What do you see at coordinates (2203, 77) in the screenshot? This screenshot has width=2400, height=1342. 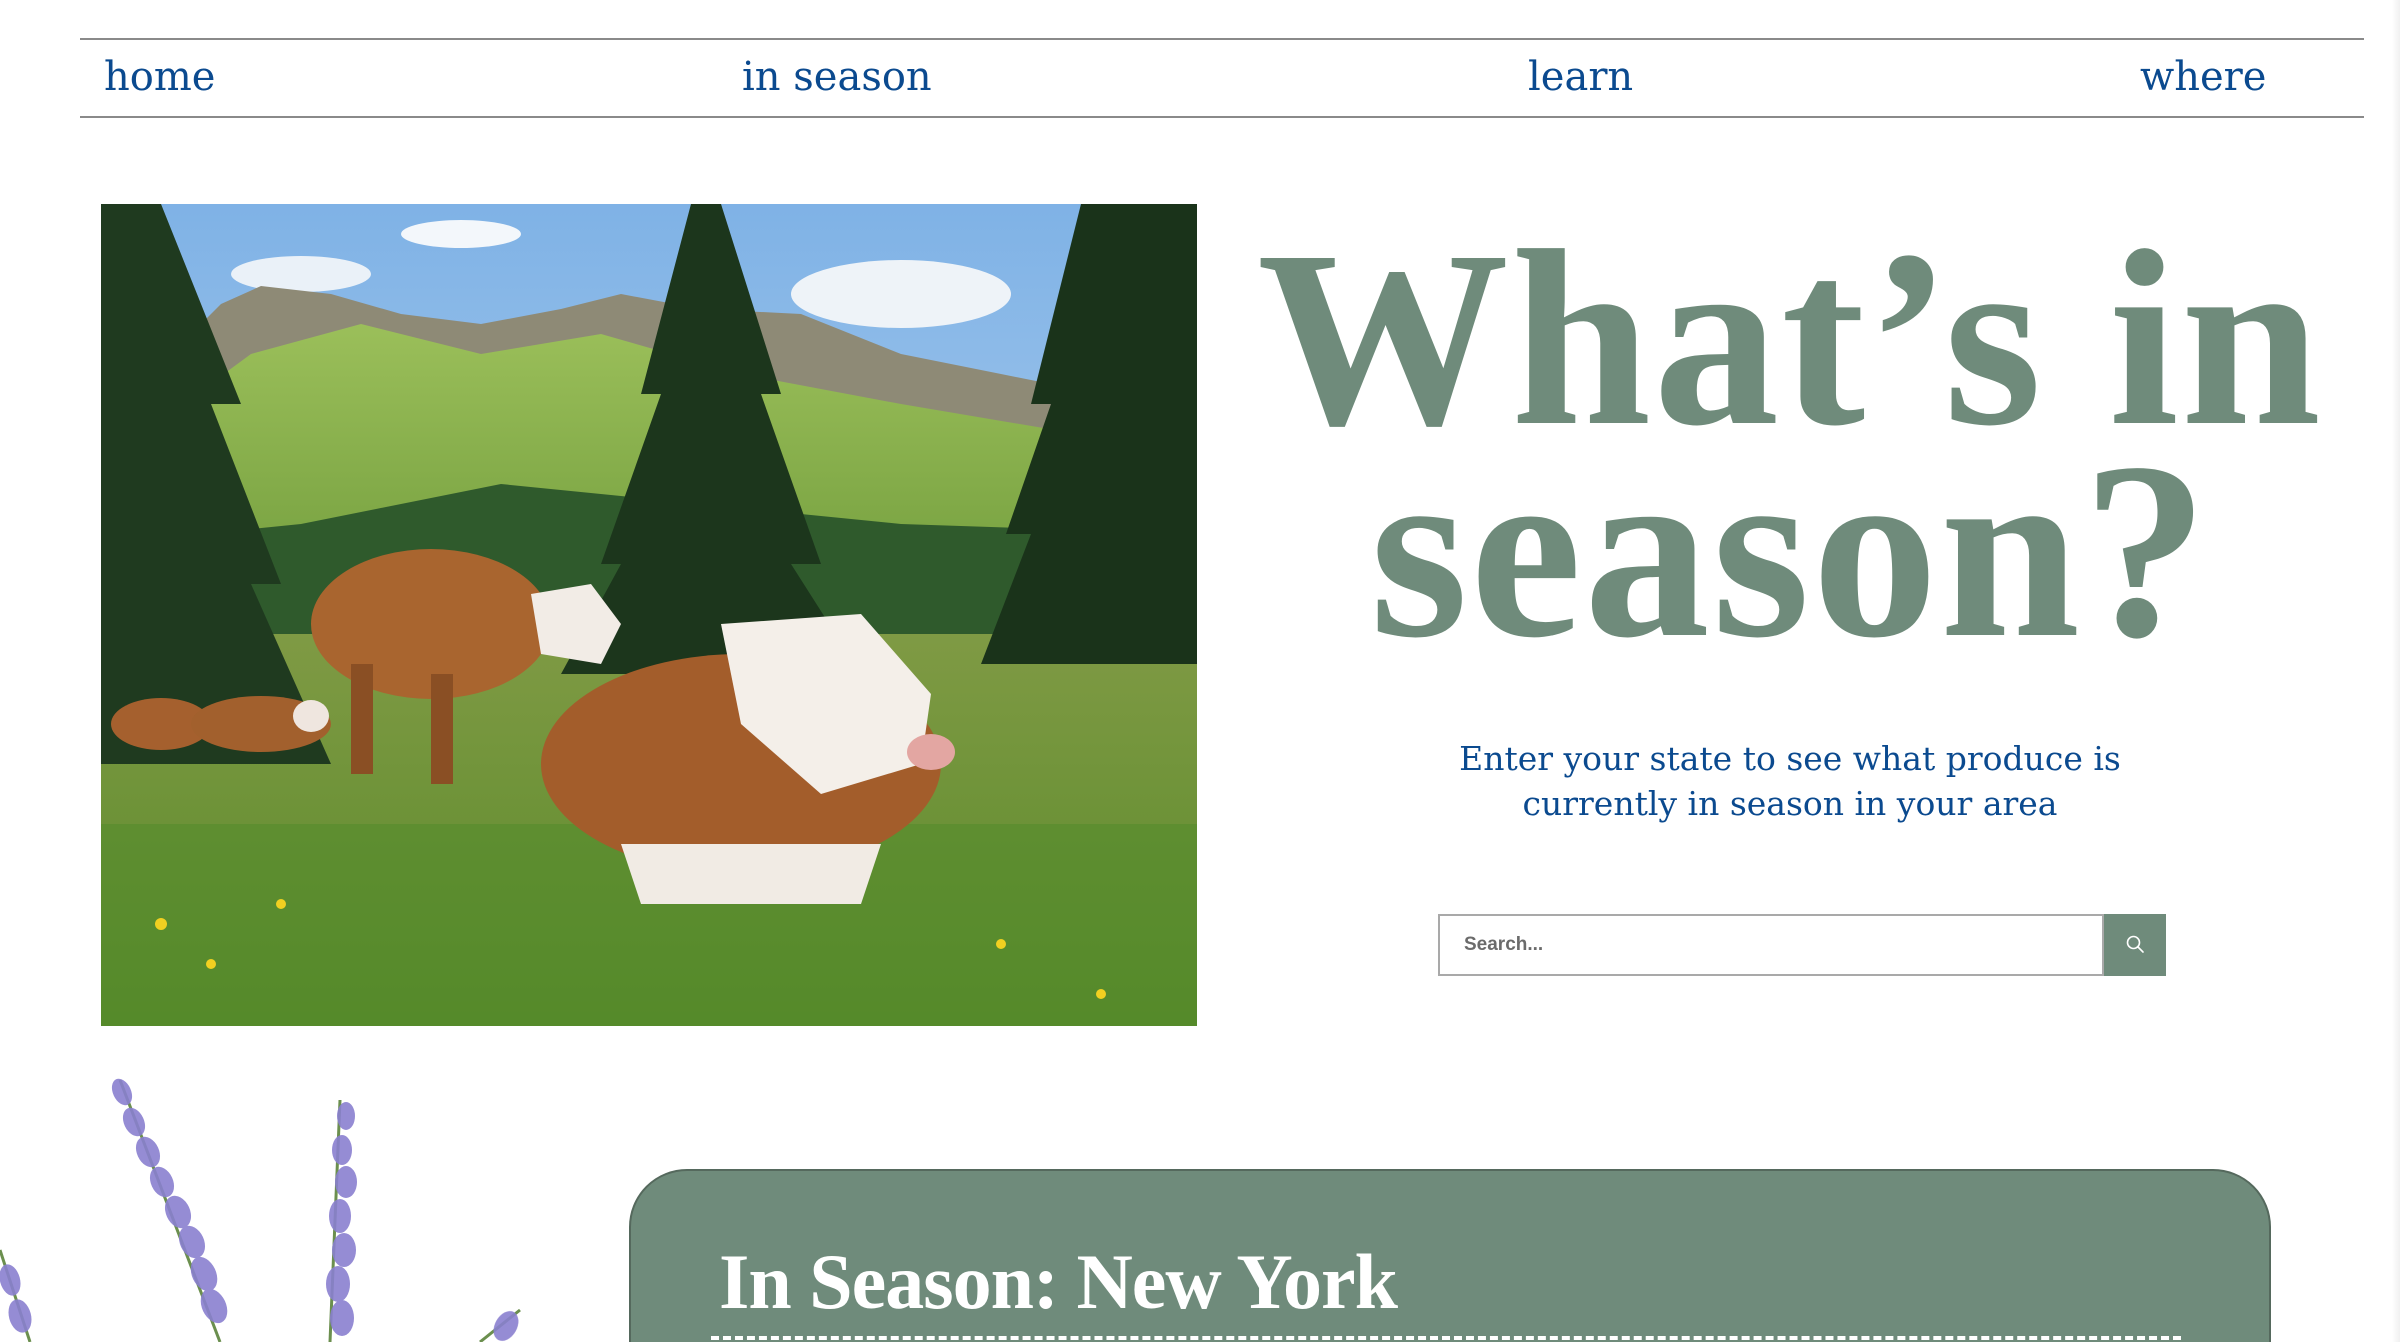 I see `nav-link-where: where` at bounding box center [2203, 77].